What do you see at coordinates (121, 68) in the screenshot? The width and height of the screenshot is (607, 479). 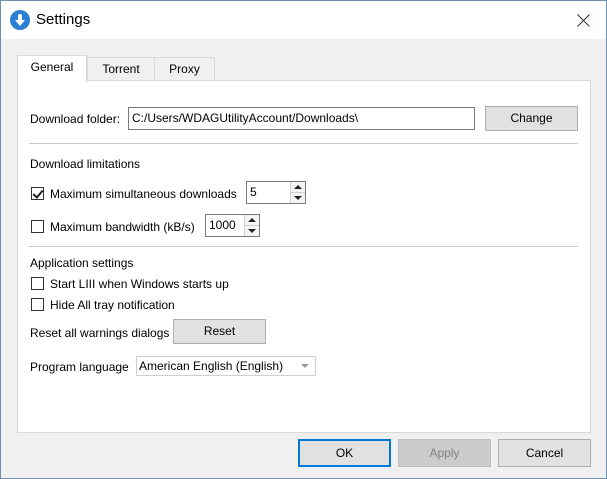 I see `tab-torrent: Torrent` at bounding box center [121, 68].